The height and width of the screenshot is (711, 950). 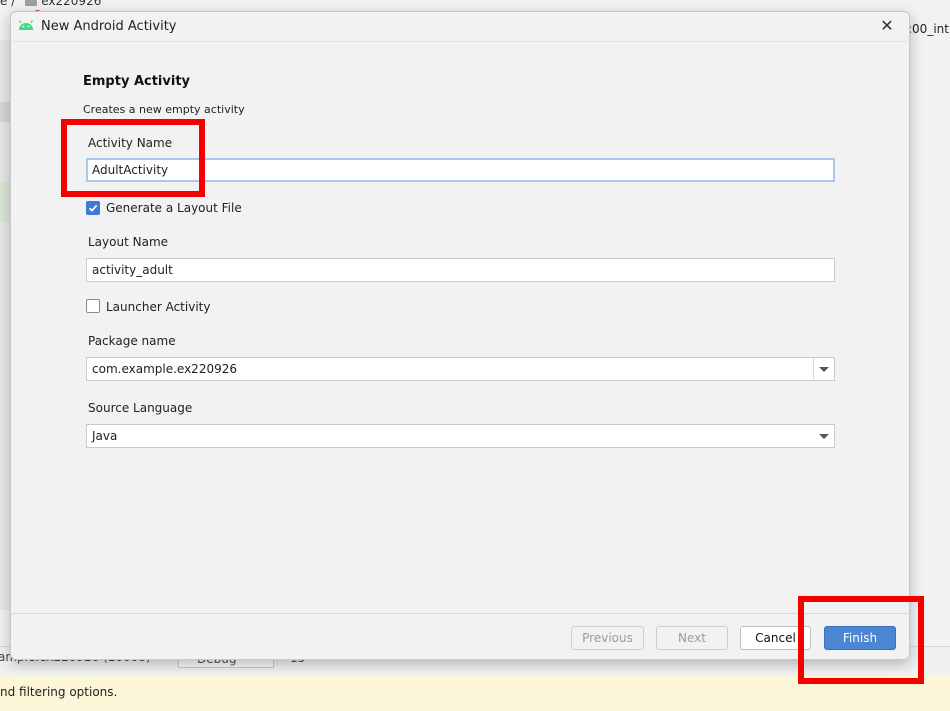 What do you see at coordinates (5, 325) in the screenshot?
I see `ide-left-panel` at bounding box center [5, 325].